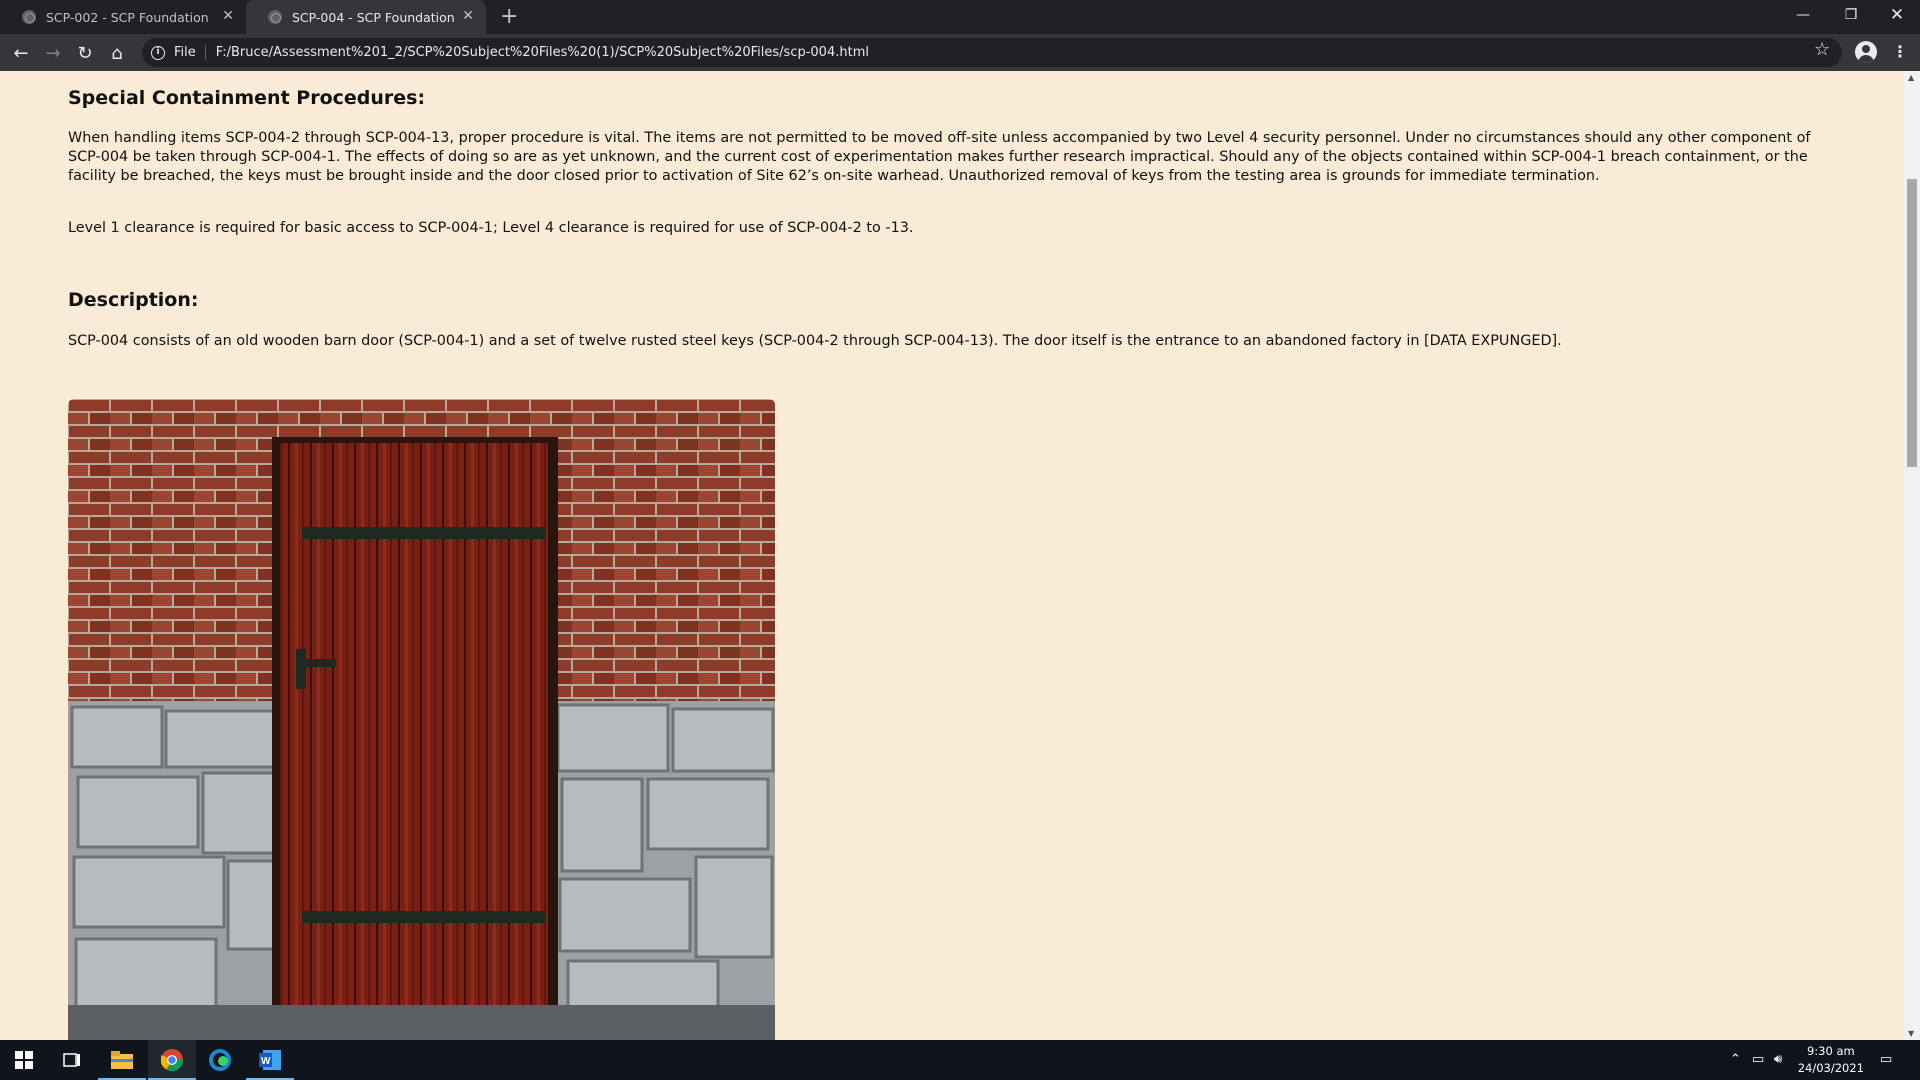 The width and height of the screenshot is (1920, 1080). I want to click on tab-scp-004: SCP-004 - SCP Foundation ✕, so click(366, 17).